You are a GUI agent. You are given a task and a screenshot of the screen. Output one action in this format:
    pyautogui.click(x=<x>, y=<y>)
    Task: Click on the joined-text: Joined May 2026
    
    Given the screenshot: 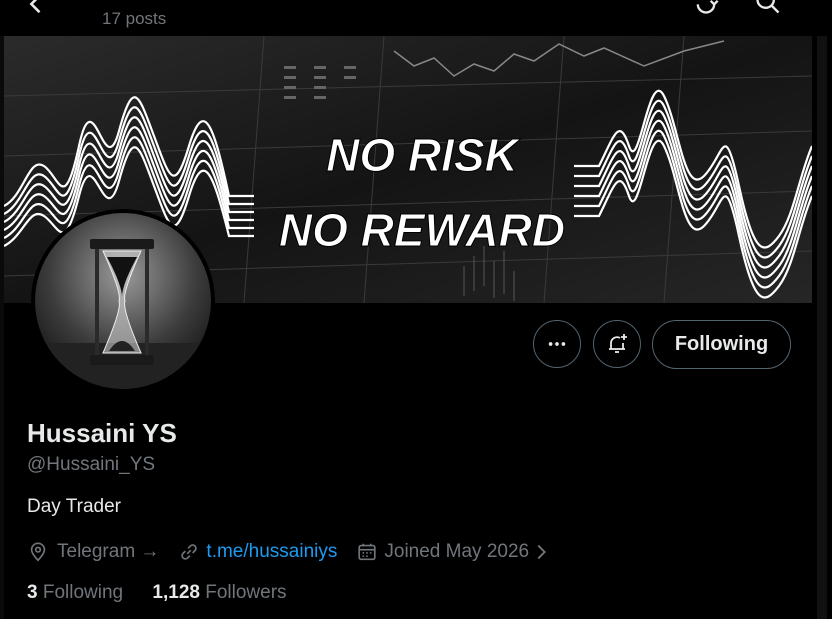 What is the action you would take?
    pyautogui.click(x=457, y=551)
    